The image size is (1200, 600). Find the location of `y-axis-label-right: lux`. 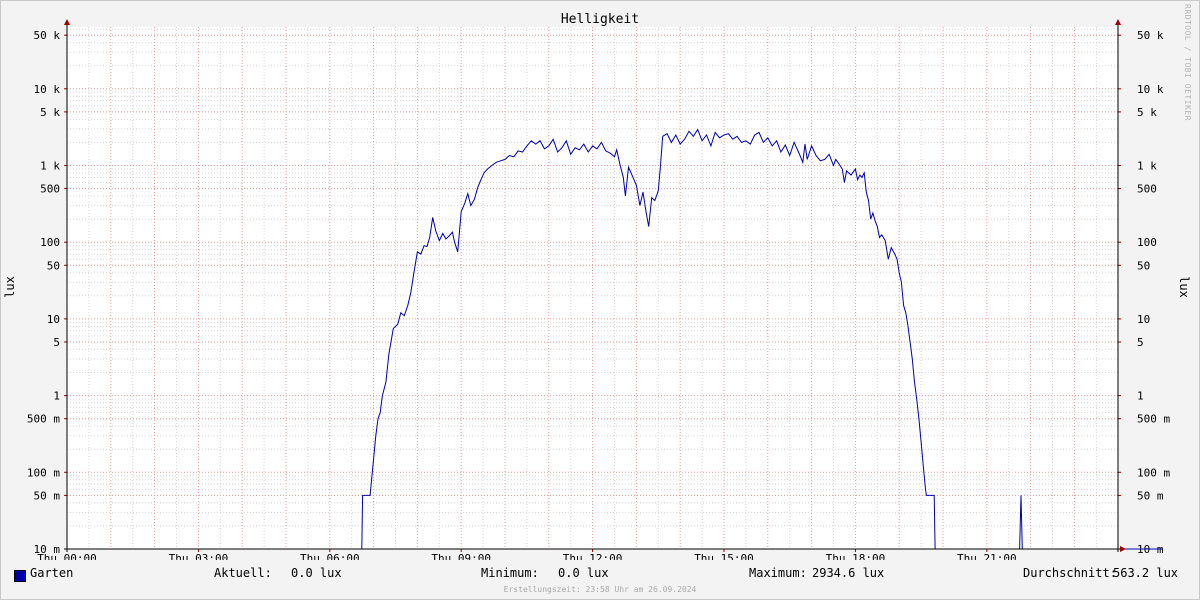

y-axis-label-right: lux is located at coordinates (1184, 287).